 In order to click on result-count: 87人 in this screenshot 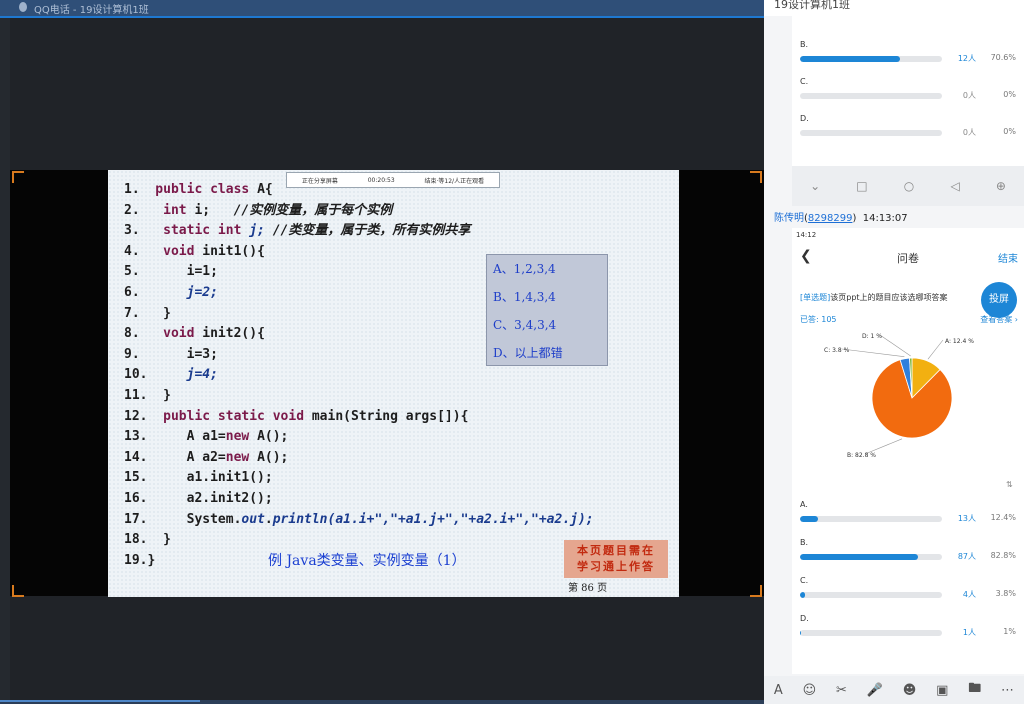, I will do `click(962, 556)`.